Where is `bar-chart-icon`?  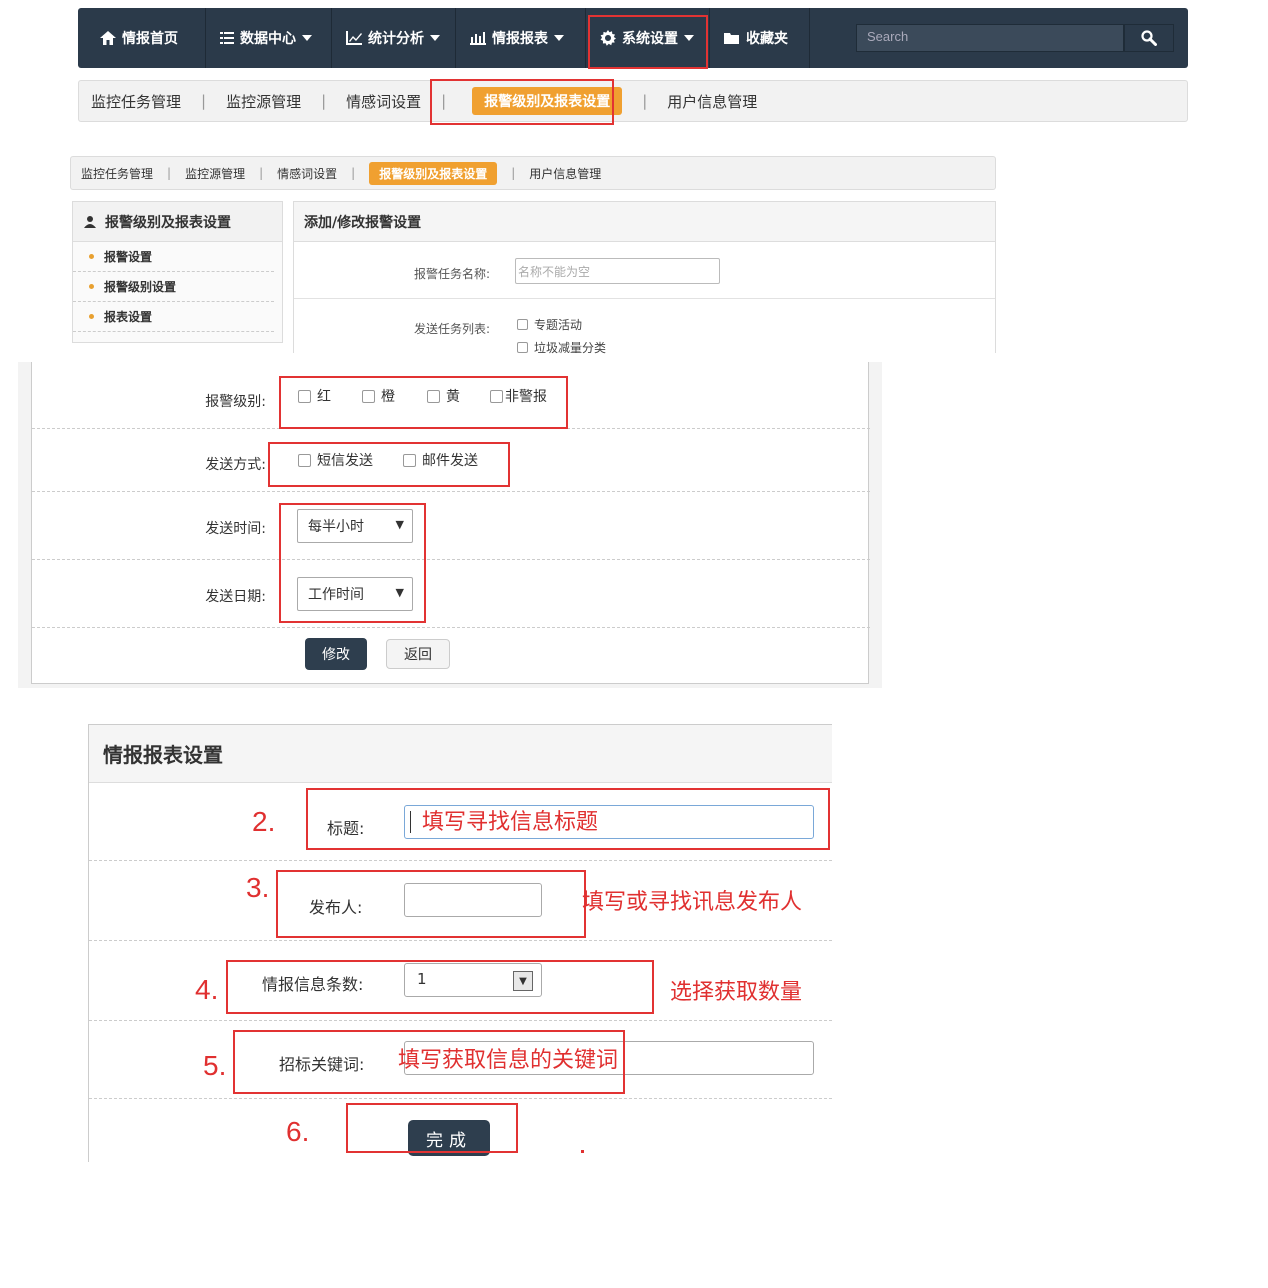
bar-chart-icon is located at coordinates (478, 38).